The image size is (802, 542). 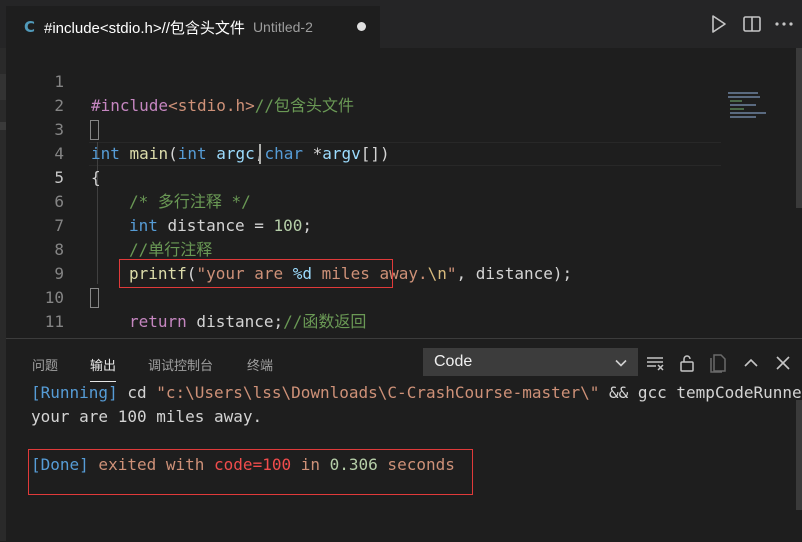 What do you see at coordinates (404, 176) in the screenshot?
I see `code-line-5: 5 /* 多行注释 */` at bounding box center [404, 176].